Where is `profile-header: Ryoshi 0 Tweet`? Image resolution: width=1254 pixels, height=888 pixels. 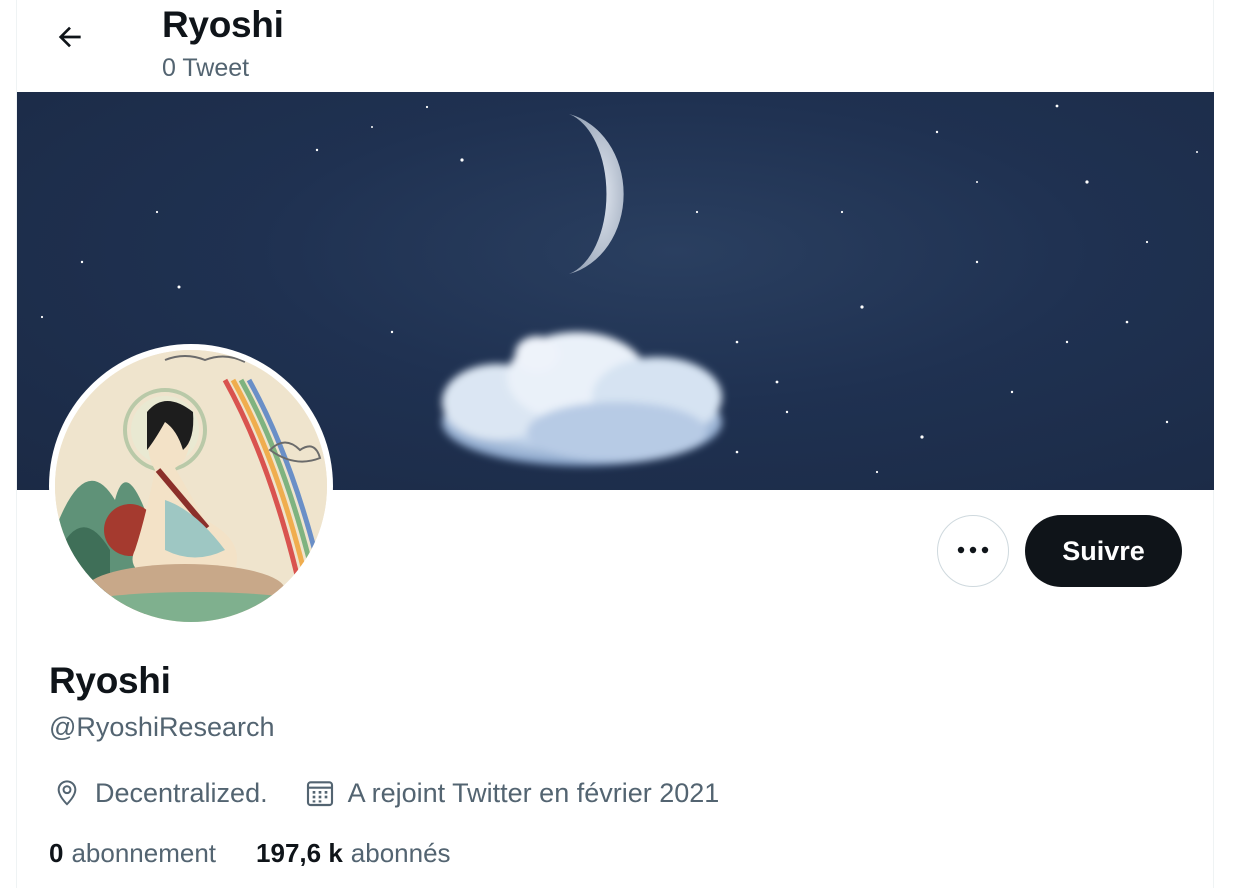 profile-header: Ryoshi 0 Tweet is located at coordinates (615, 46).